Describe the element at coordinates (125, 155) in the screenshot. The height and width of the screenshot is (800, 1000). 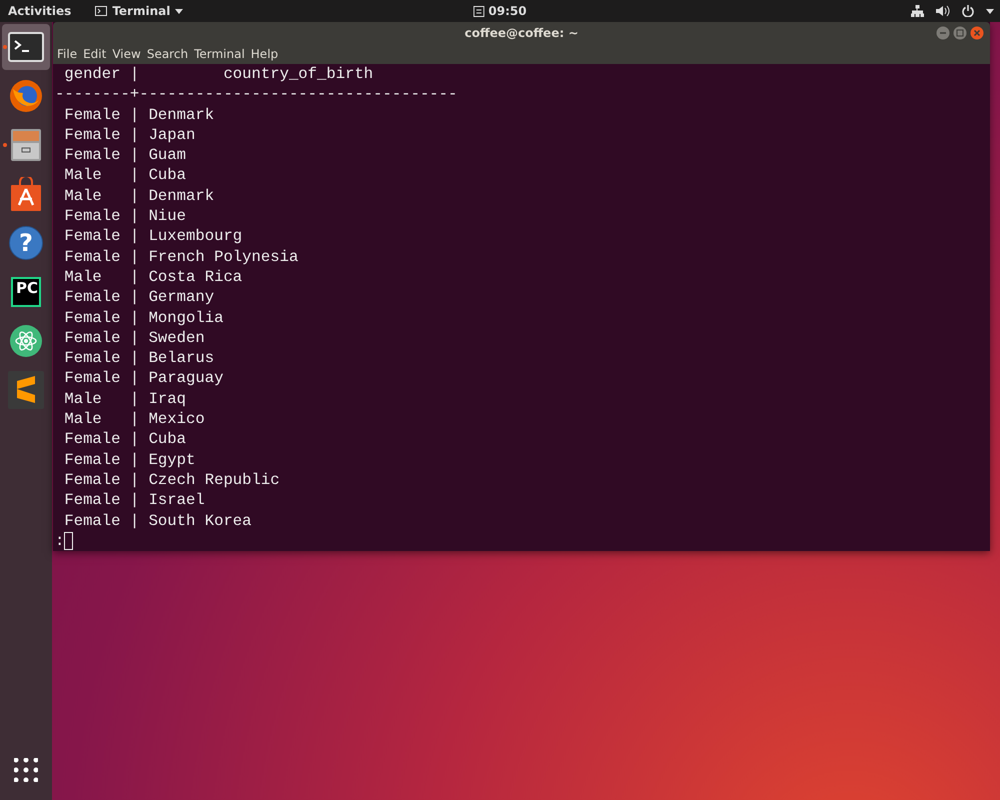
I see `terminal-line: Female | Guam` at that location.